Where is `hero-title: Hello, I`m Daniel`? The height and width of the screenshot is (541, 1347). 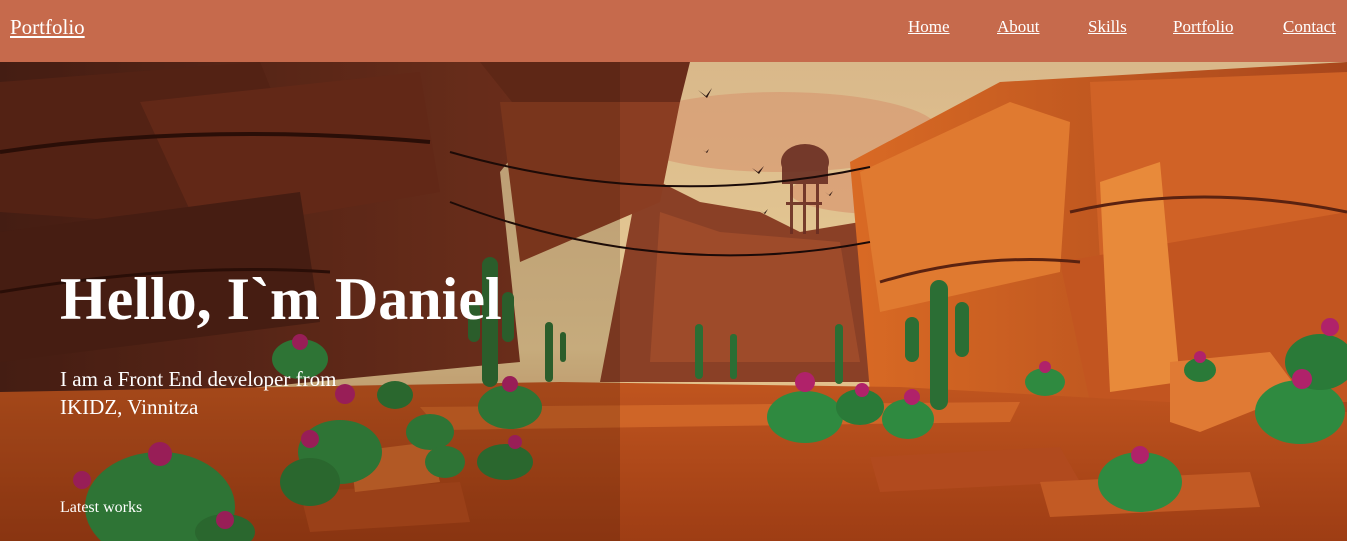
hero-title: Hello, I`m Daniel is located at coordinates (281, 299).